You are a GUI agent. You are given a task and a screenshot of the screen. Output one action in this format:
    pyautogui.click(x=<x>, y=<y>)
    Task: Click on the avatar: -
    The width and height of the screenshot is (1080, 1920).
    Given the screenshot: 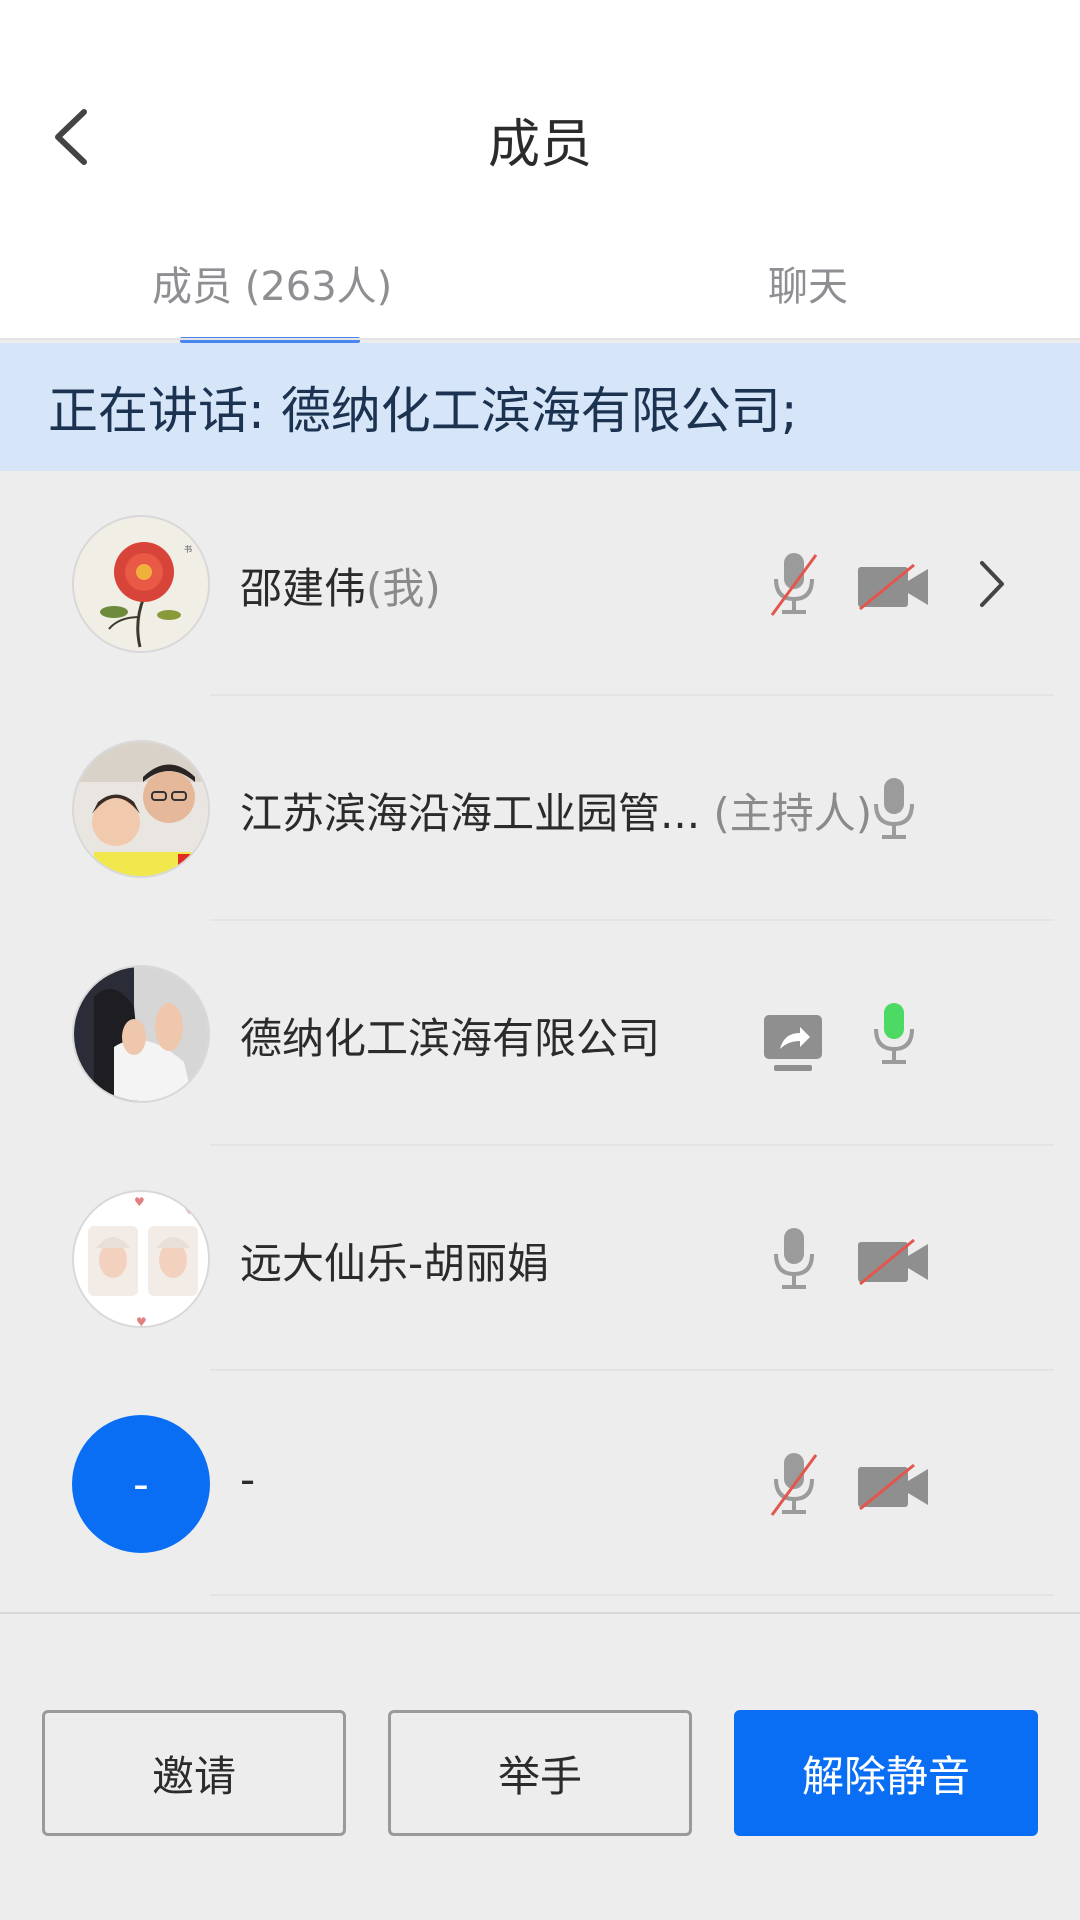 What is the action you would take?
    pyautogui.click(x=141, y=1484)
    